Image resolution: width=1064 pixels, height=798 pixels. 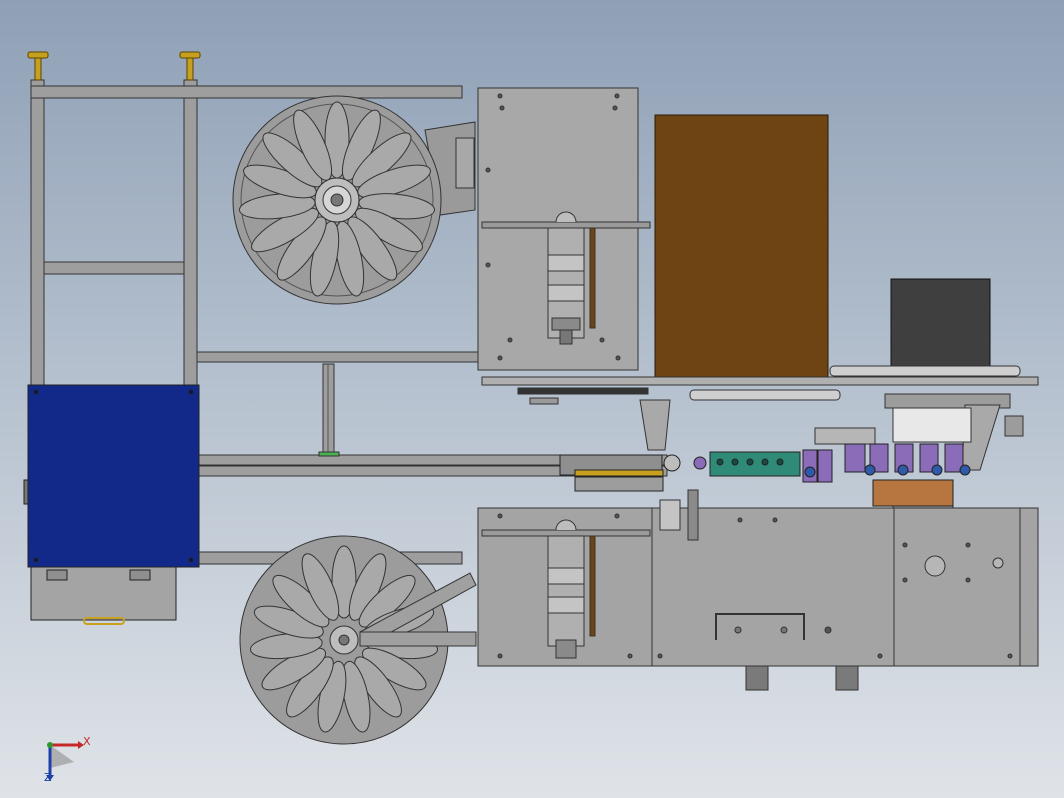 I want to click on electrical-cabinet, so click(x=111, y=504).